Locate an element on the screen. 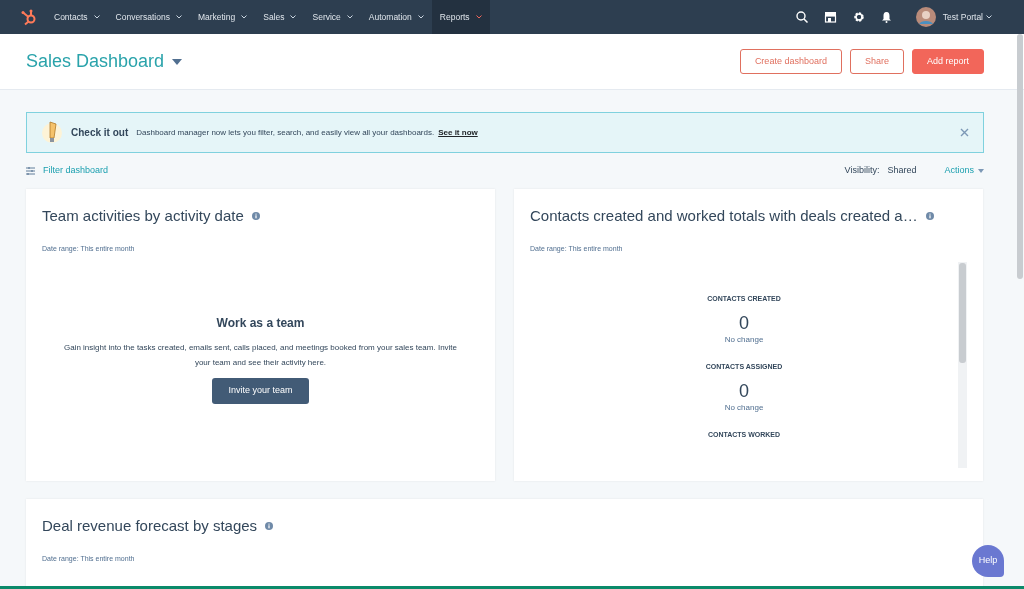 The height and width of the screenshot is (589, 1024). settings-icon is located at coordinates (858, 17).